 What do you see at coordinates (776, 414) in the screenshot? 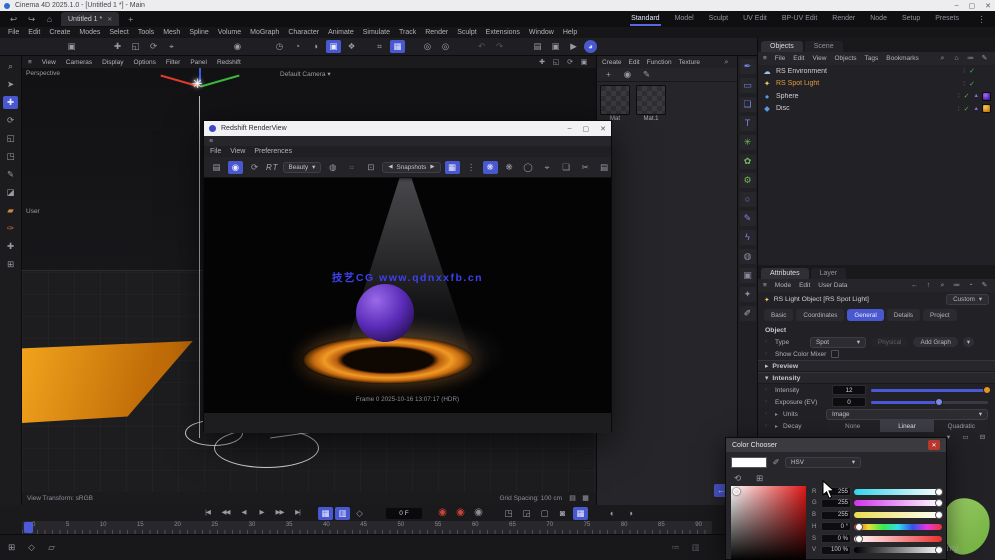
I see `expand-icon: ▸` at bounding box center [776, 414].